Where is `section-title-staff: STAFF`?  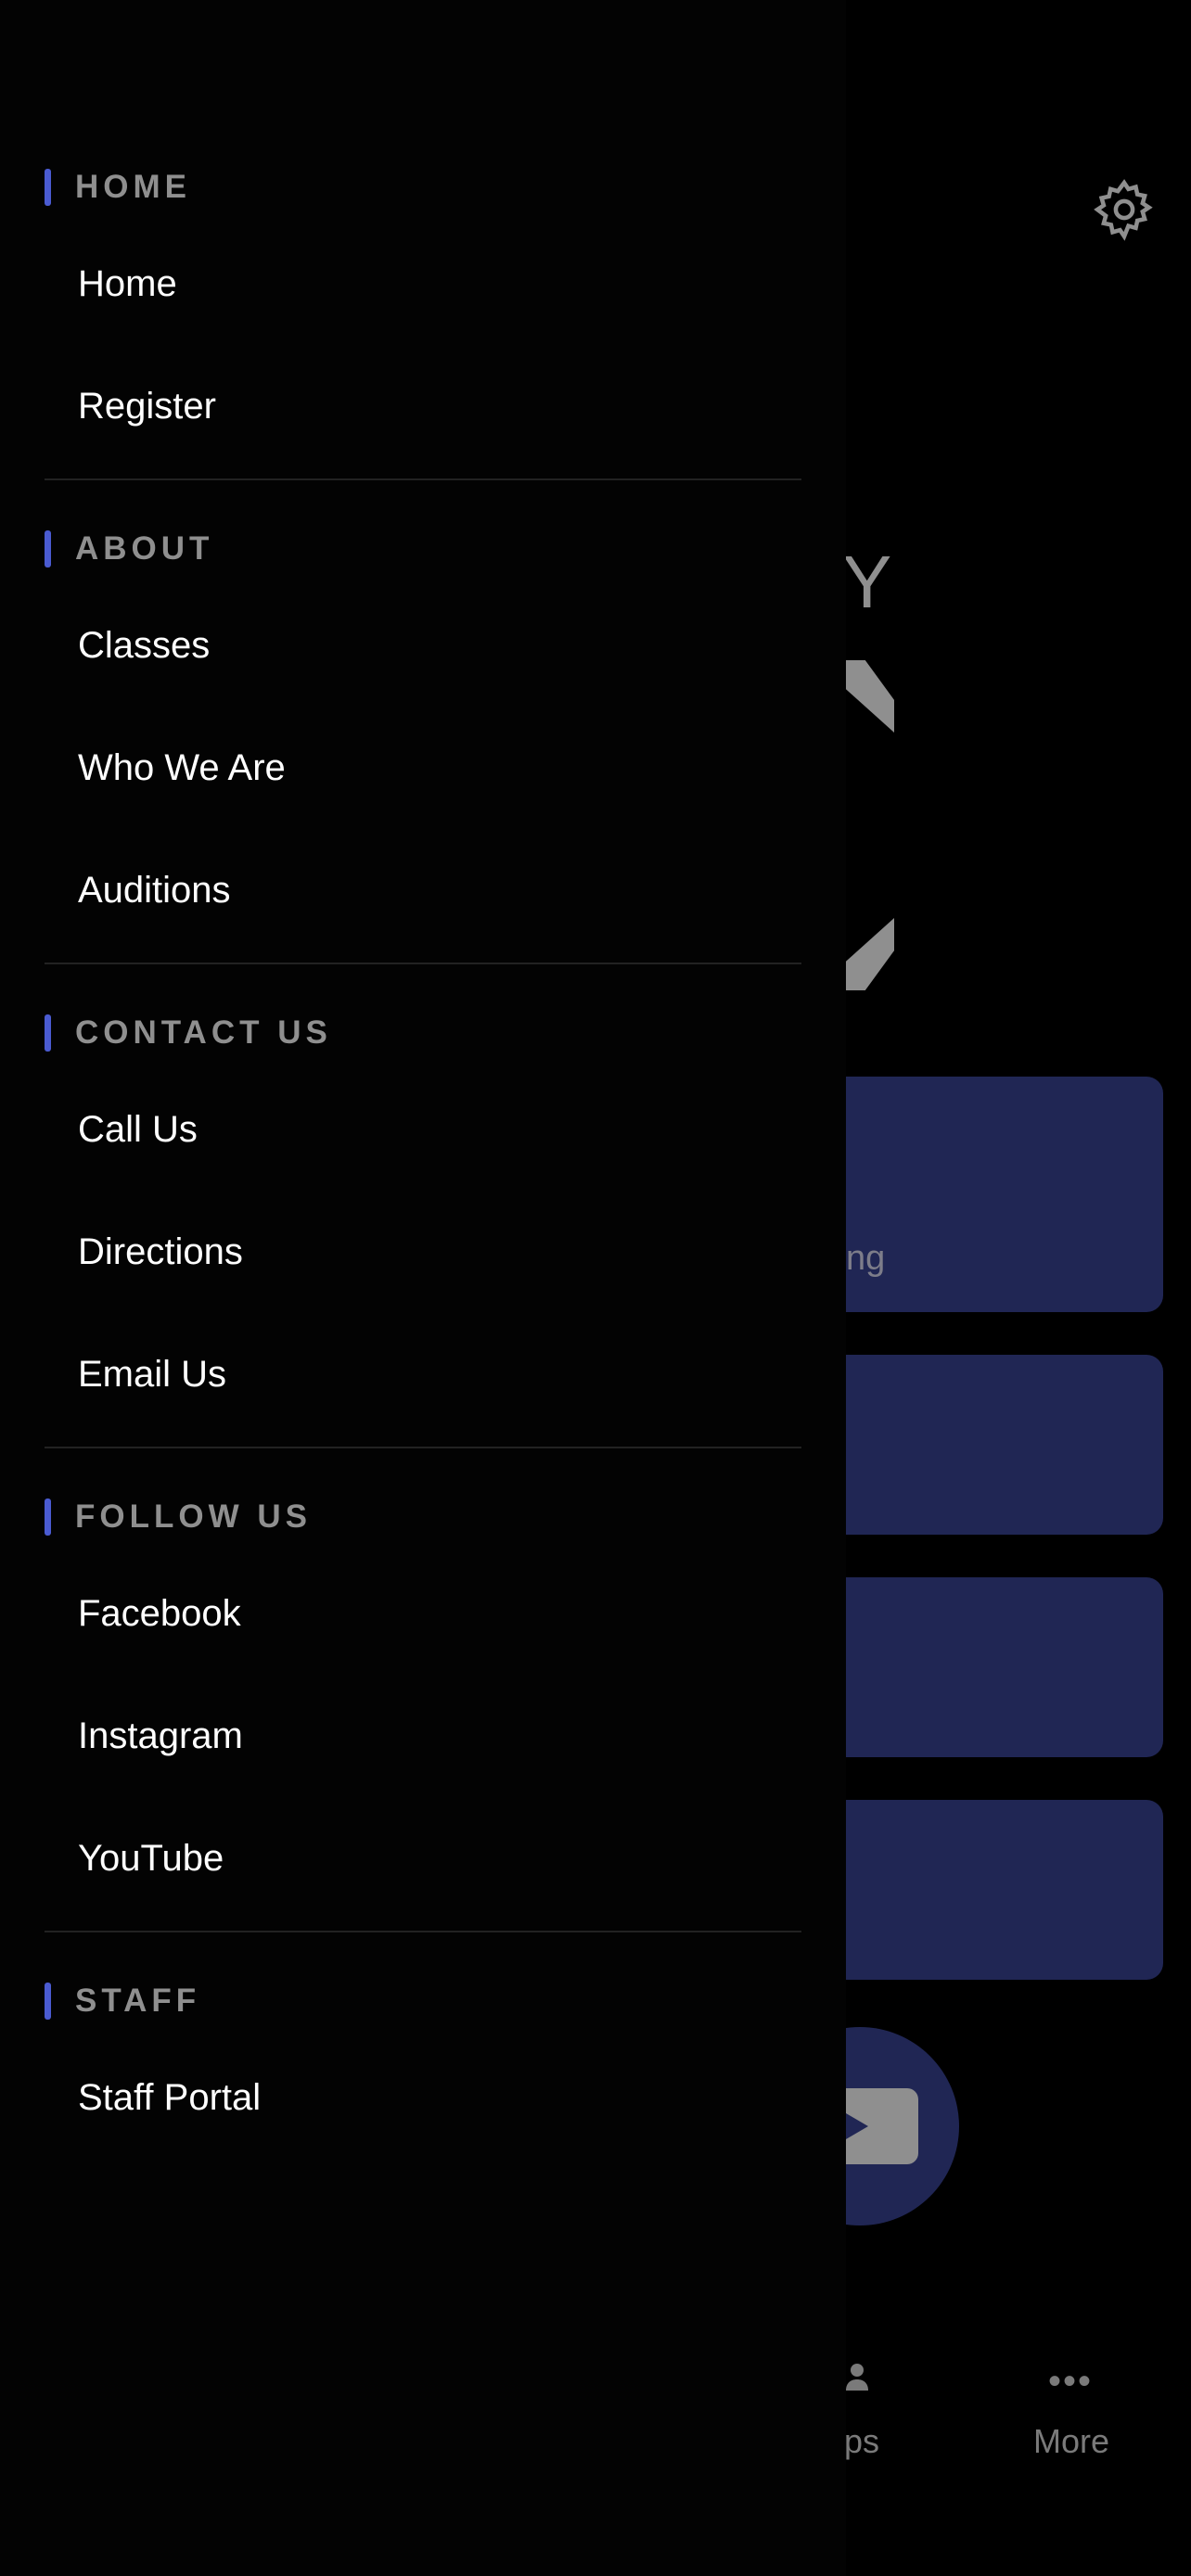
section-title-staff: STAFF is located at coordinates (138, 2001).